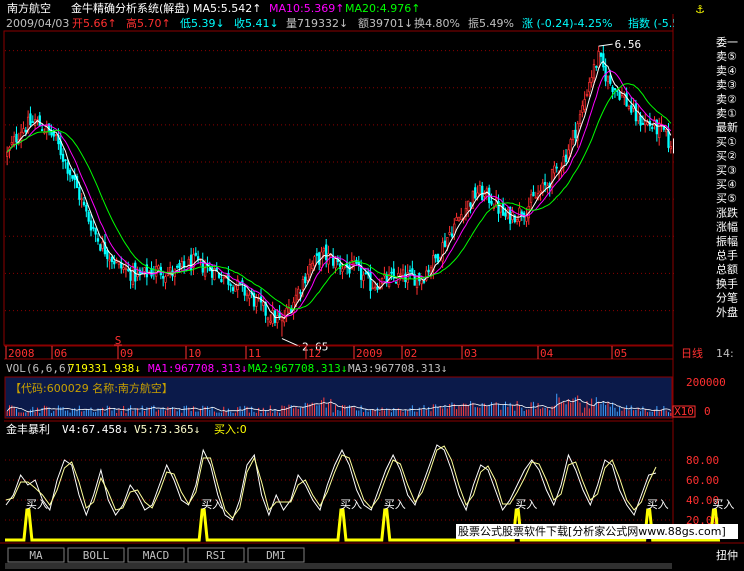 This screenshot has height=571, width=744. Describe the element at coordinates (605, 45) in the screenshot. I see `high-mark-leader` at that location.